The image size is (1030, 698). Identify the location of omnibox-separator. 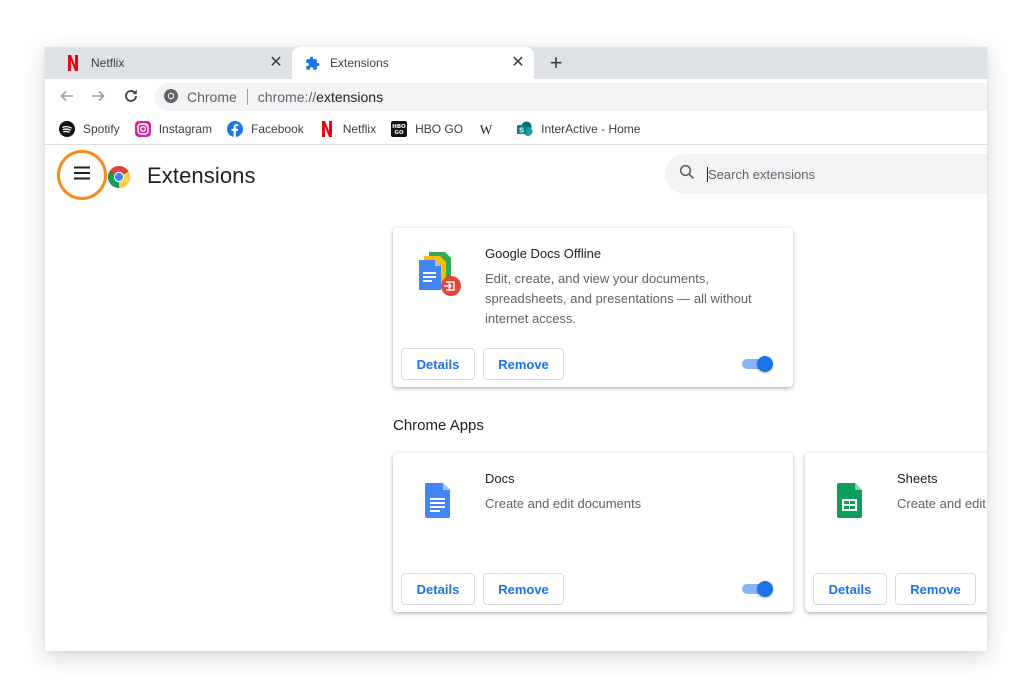
(247, 97).